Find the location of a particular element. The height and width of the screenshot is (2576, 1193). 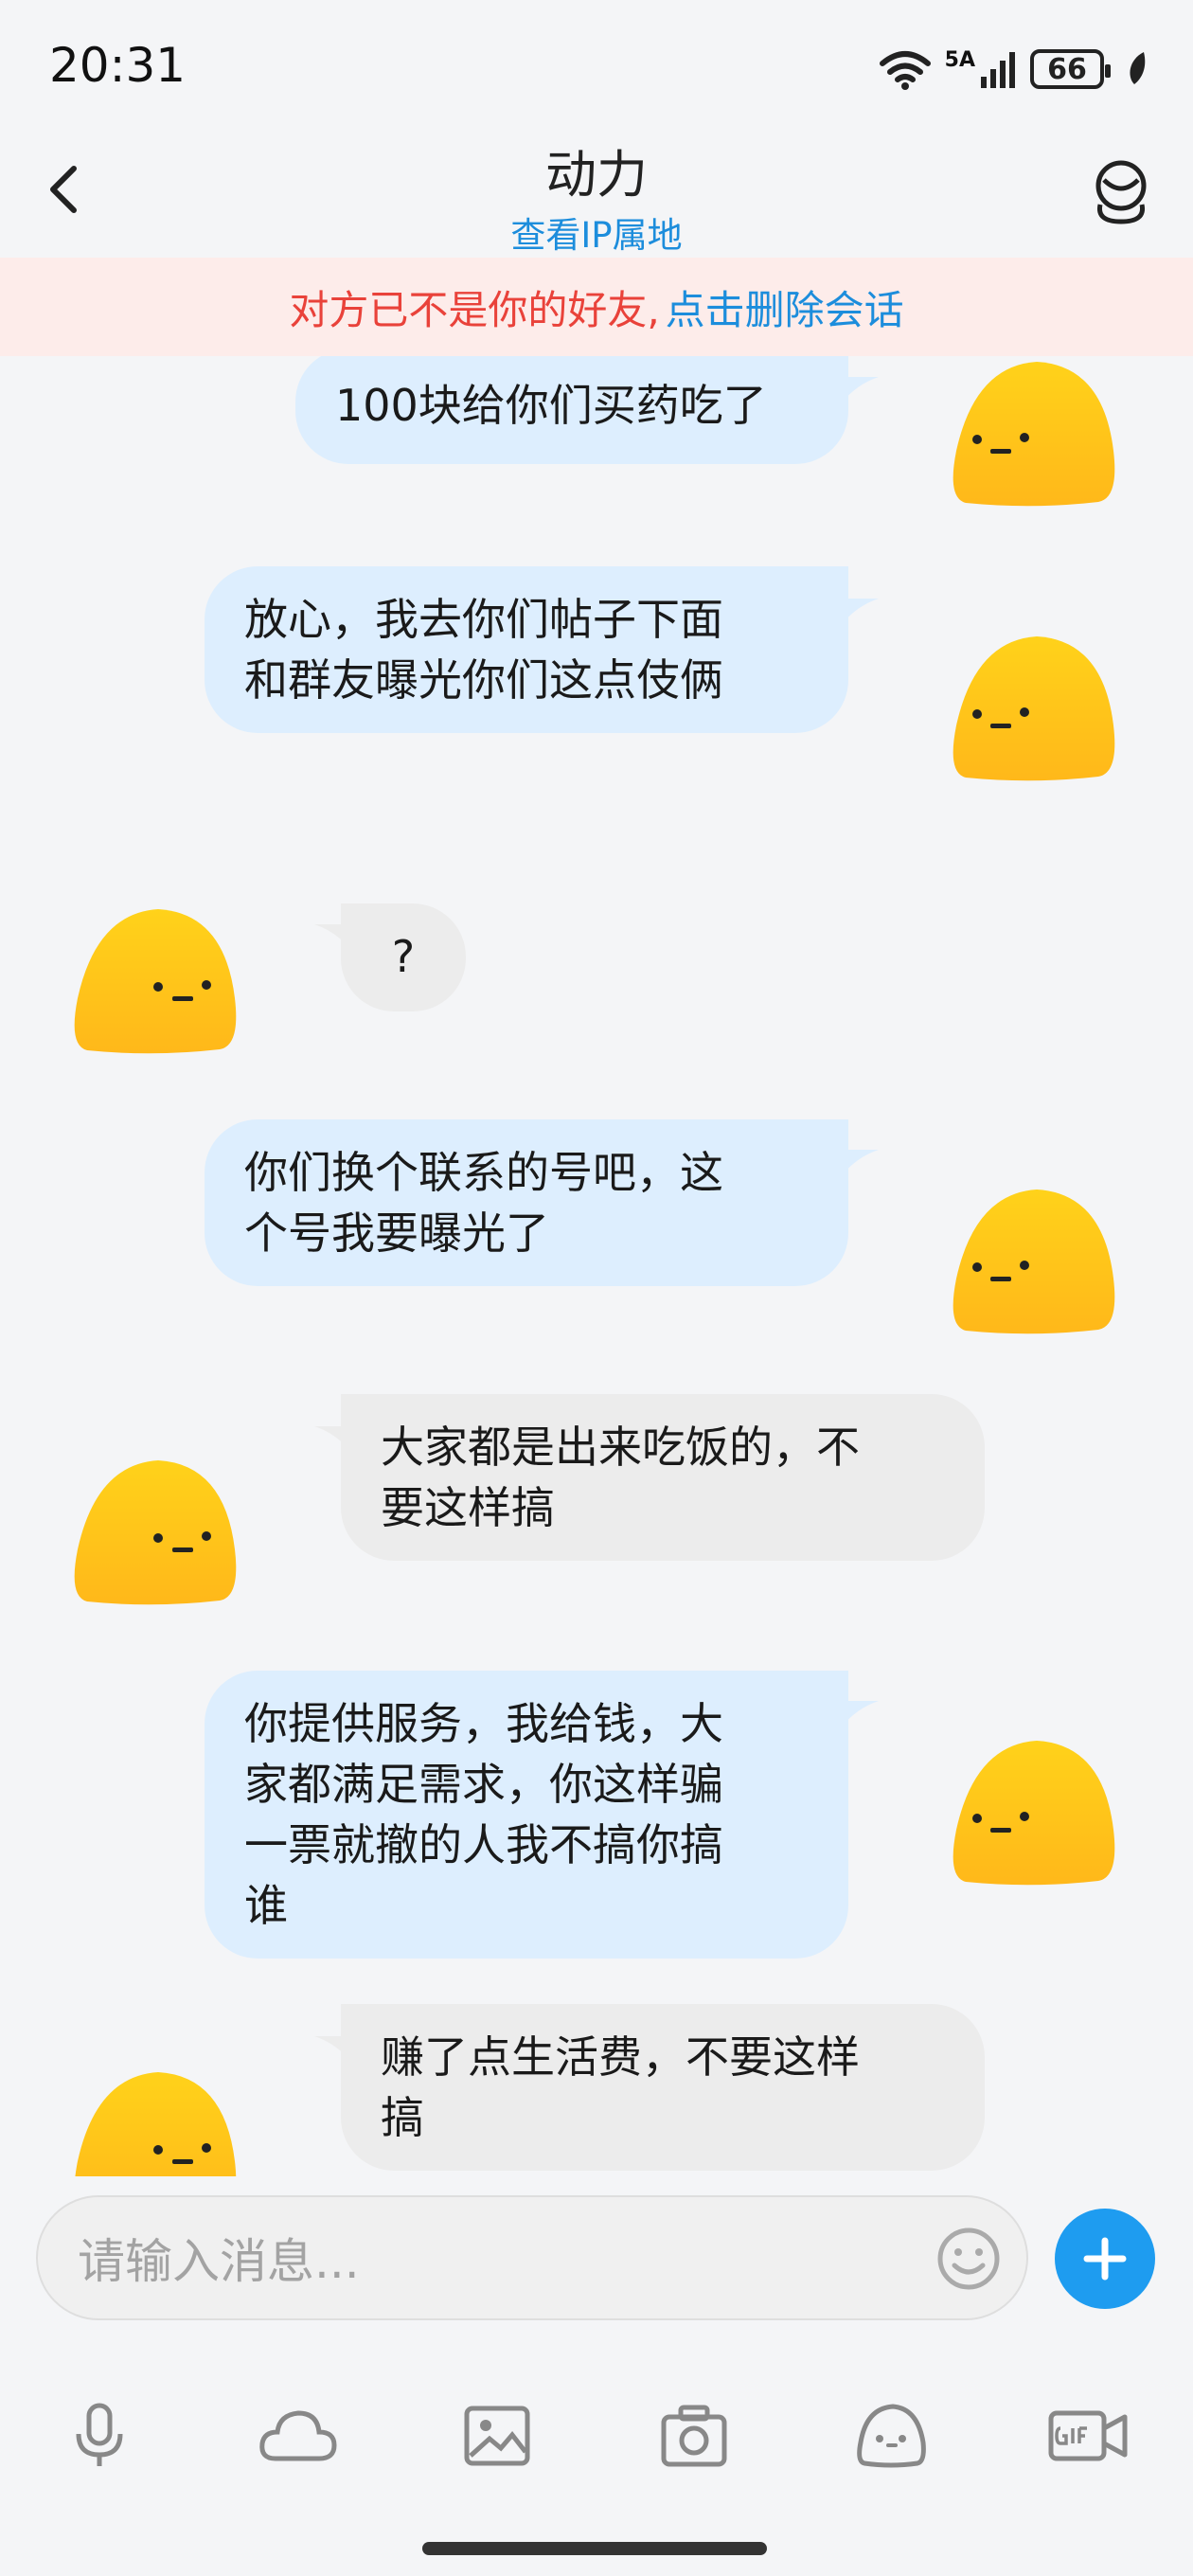

not-friend-warning: 对方已不是你的好友, 点击删除会话 is located at coordinates (596, 307).